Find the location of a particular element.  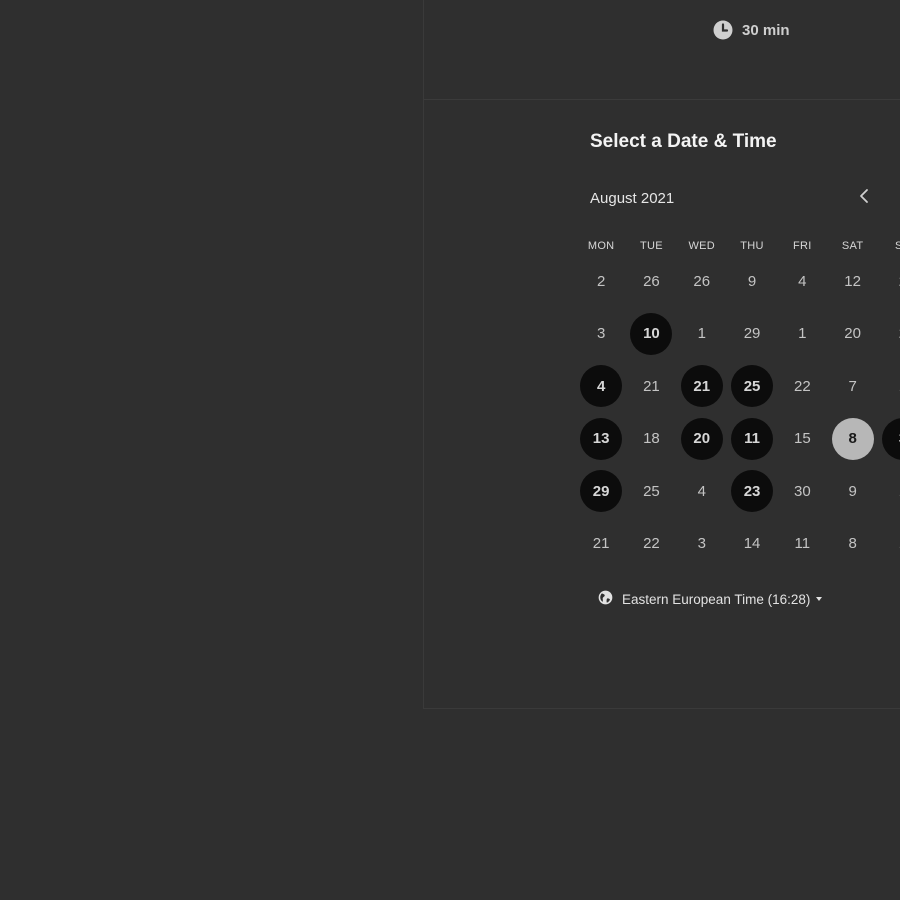

calendar-day-available: 11 is located at coordinates (752, 439).